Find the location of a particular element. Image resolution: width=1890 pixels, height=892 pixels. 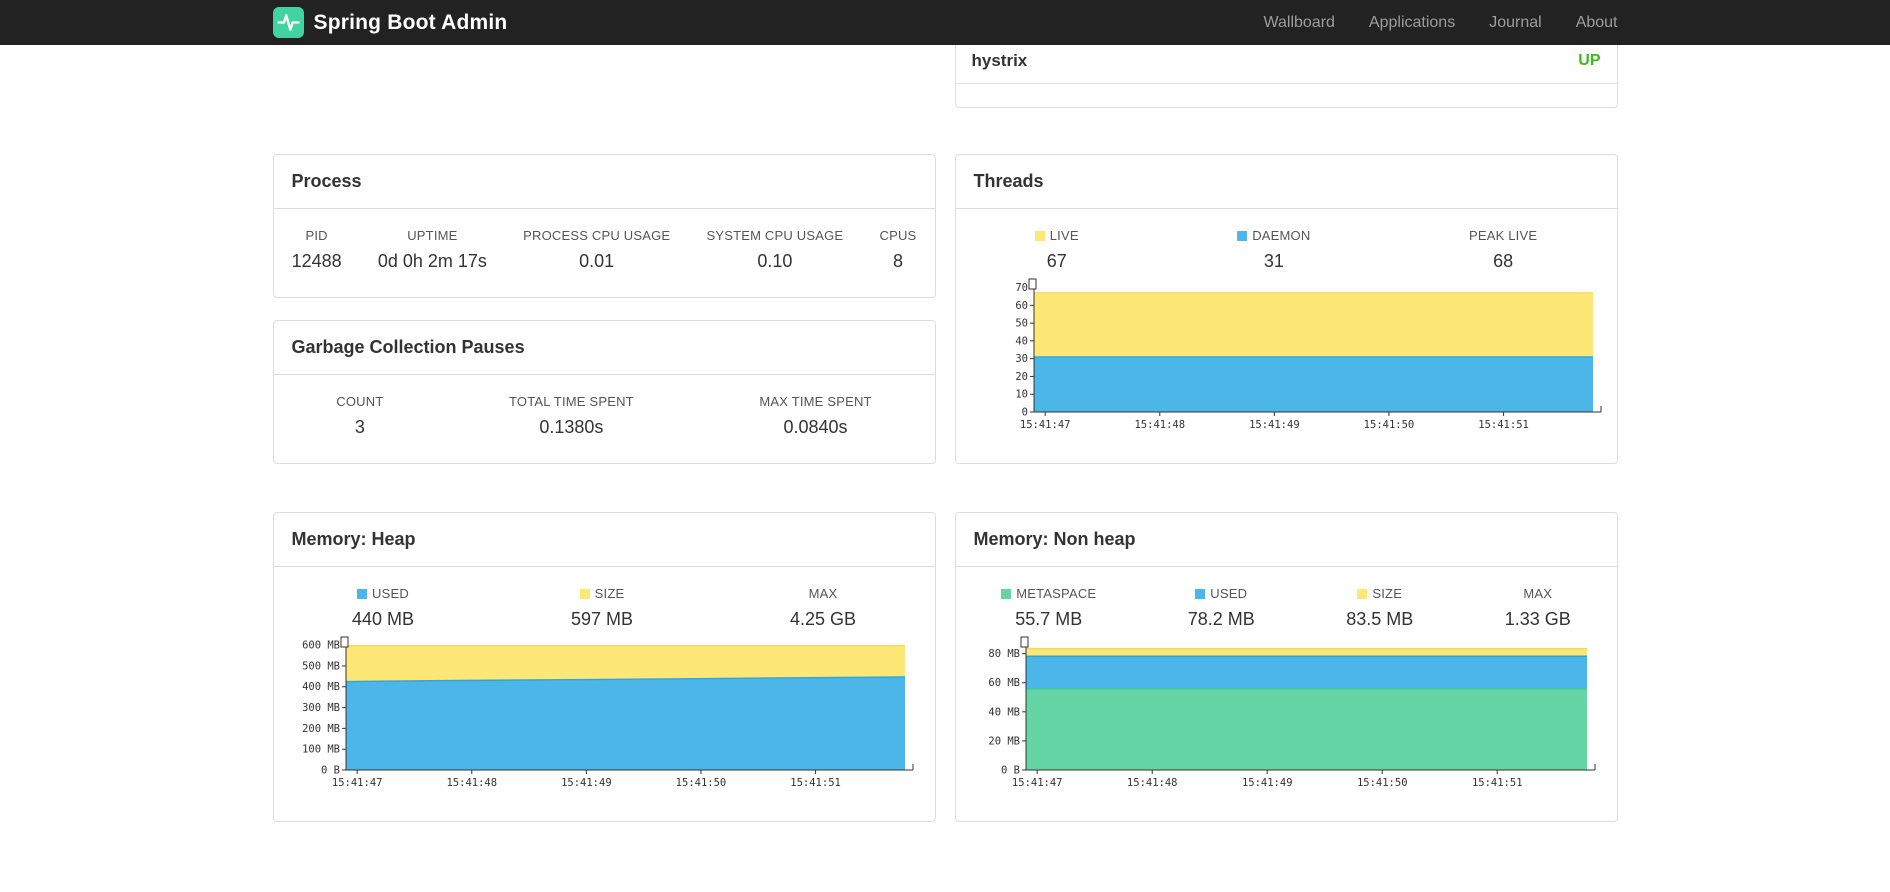

legend-value: 597 MB is located at coordinates (602, 619).